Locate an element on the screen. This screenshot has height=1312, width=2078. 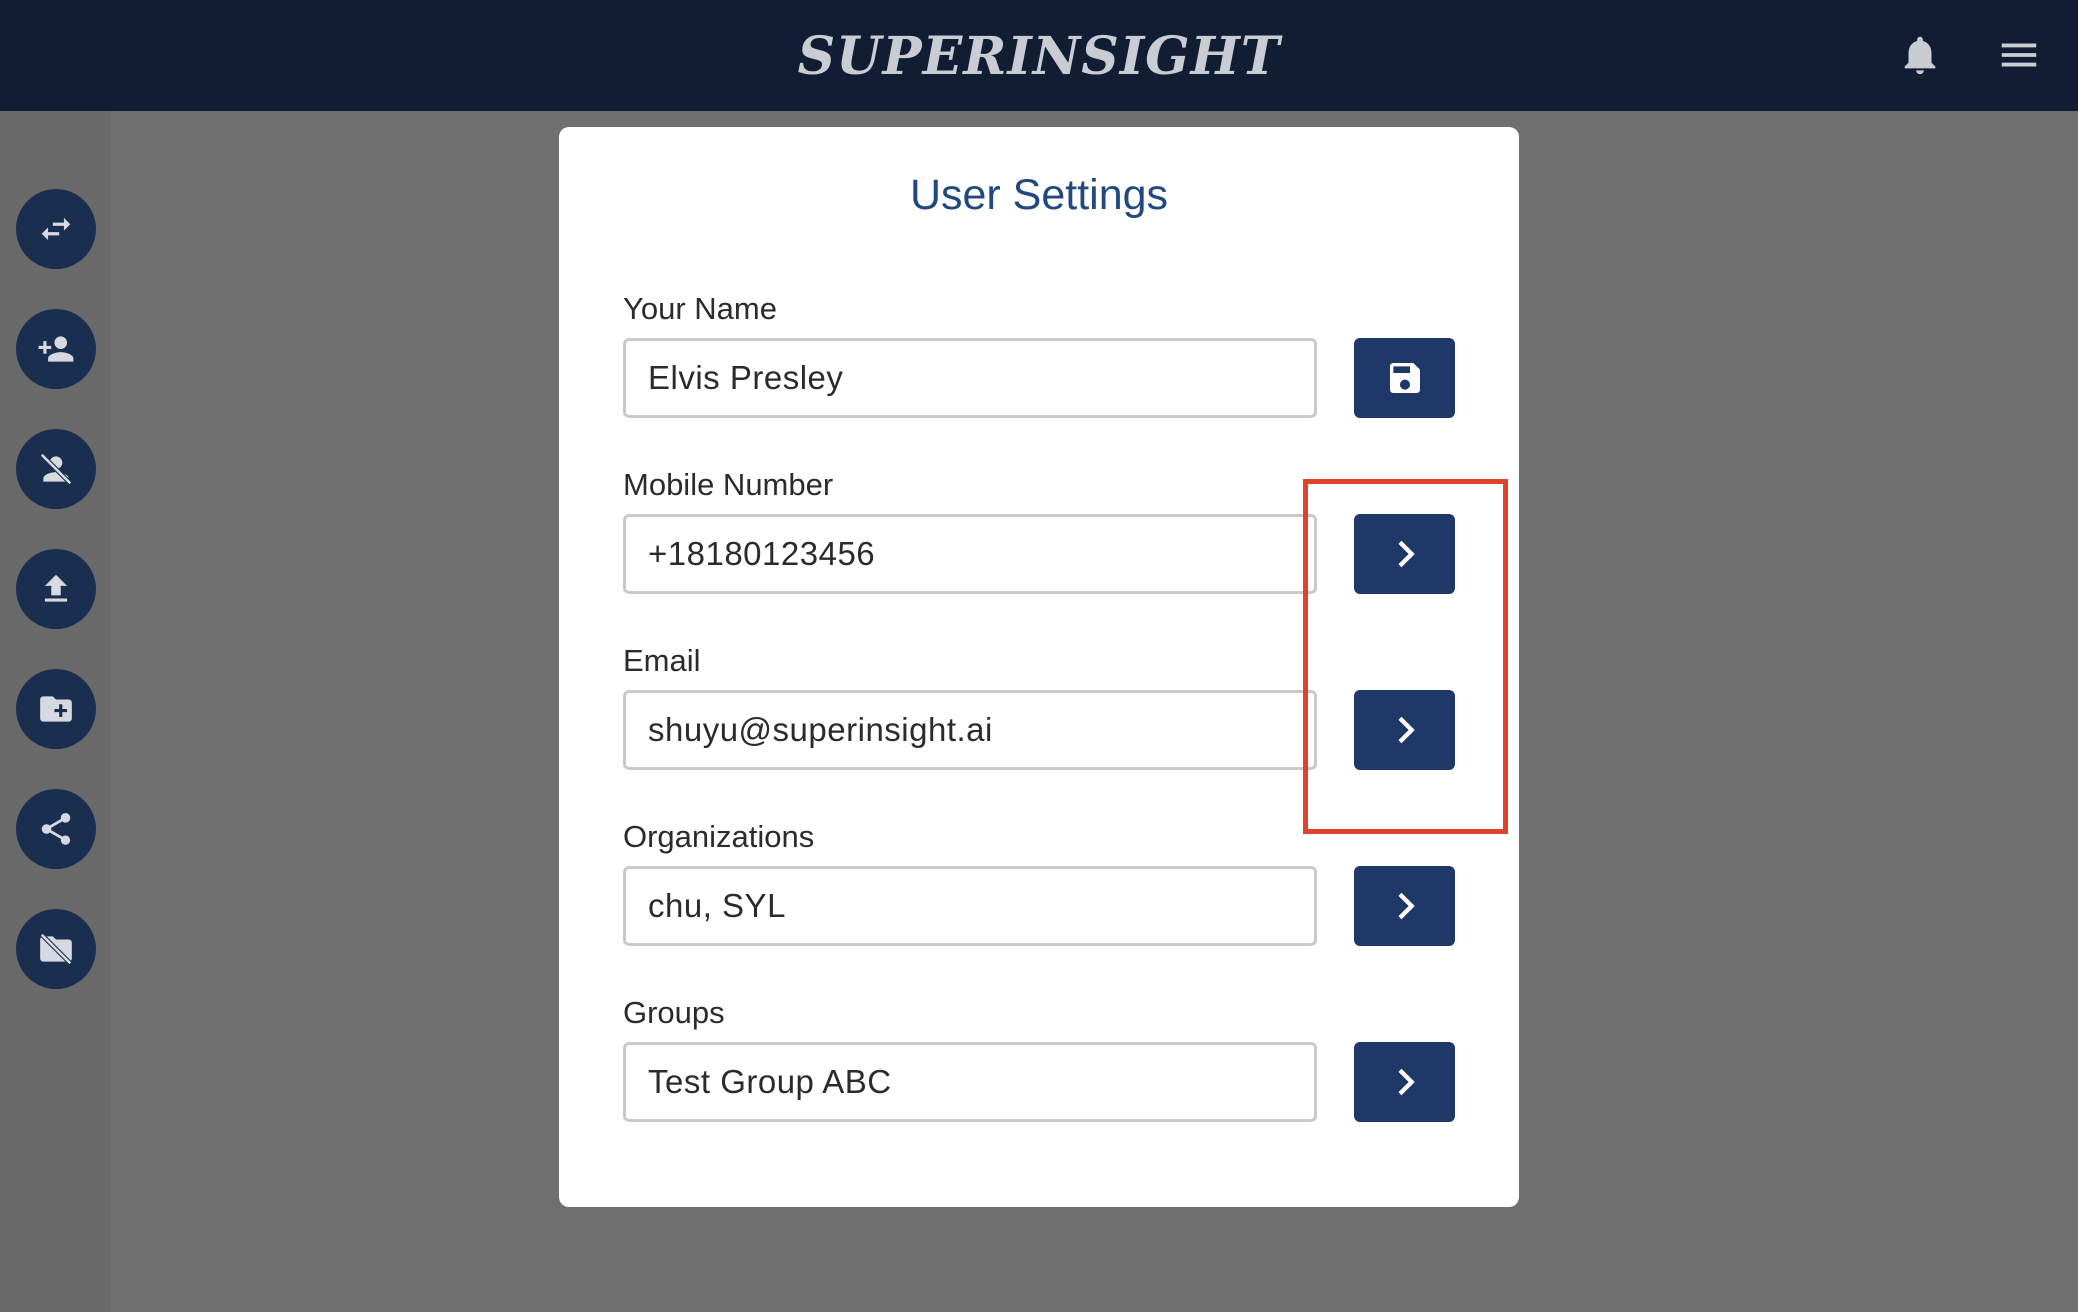
add-user-button is located at coordinates (56, 349).